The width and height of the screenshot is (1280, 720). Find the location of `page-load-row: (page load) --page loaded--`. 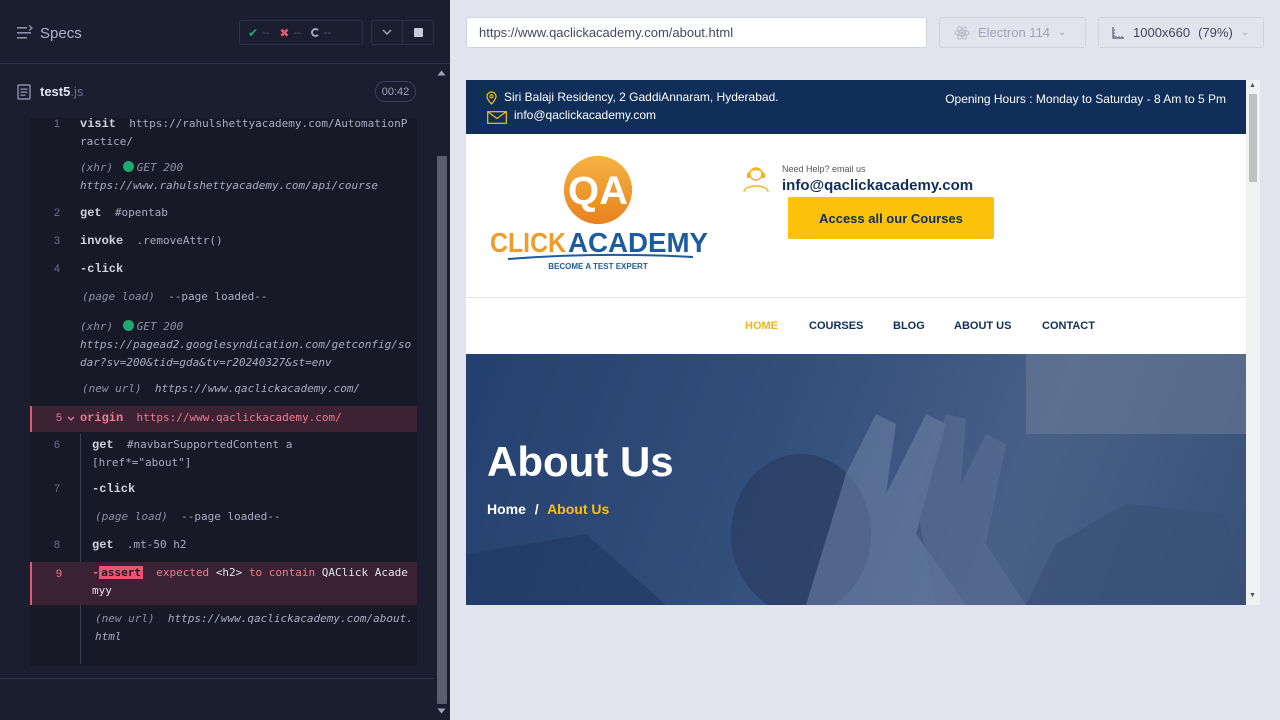

page-load-row: (page load) --page loaded-- is located at coordinates (223, 298).